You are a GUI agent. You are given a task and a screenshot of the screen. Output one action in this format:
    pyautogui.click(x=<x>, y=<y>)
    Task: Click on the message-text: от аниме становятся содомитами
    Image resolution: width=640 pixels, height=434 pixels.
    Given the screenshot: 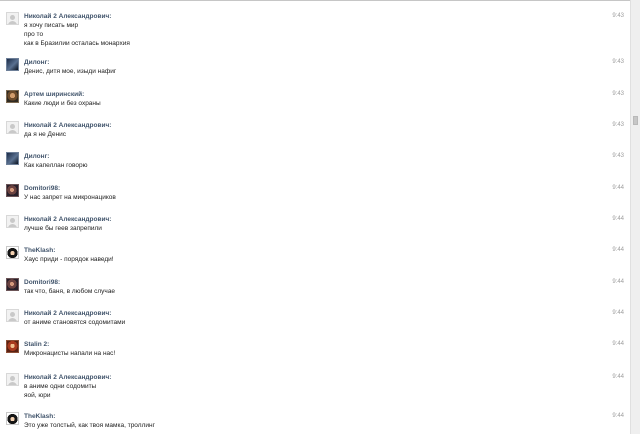 What is the action you would take?
    pyautogui.click(x=75, y=322)
    